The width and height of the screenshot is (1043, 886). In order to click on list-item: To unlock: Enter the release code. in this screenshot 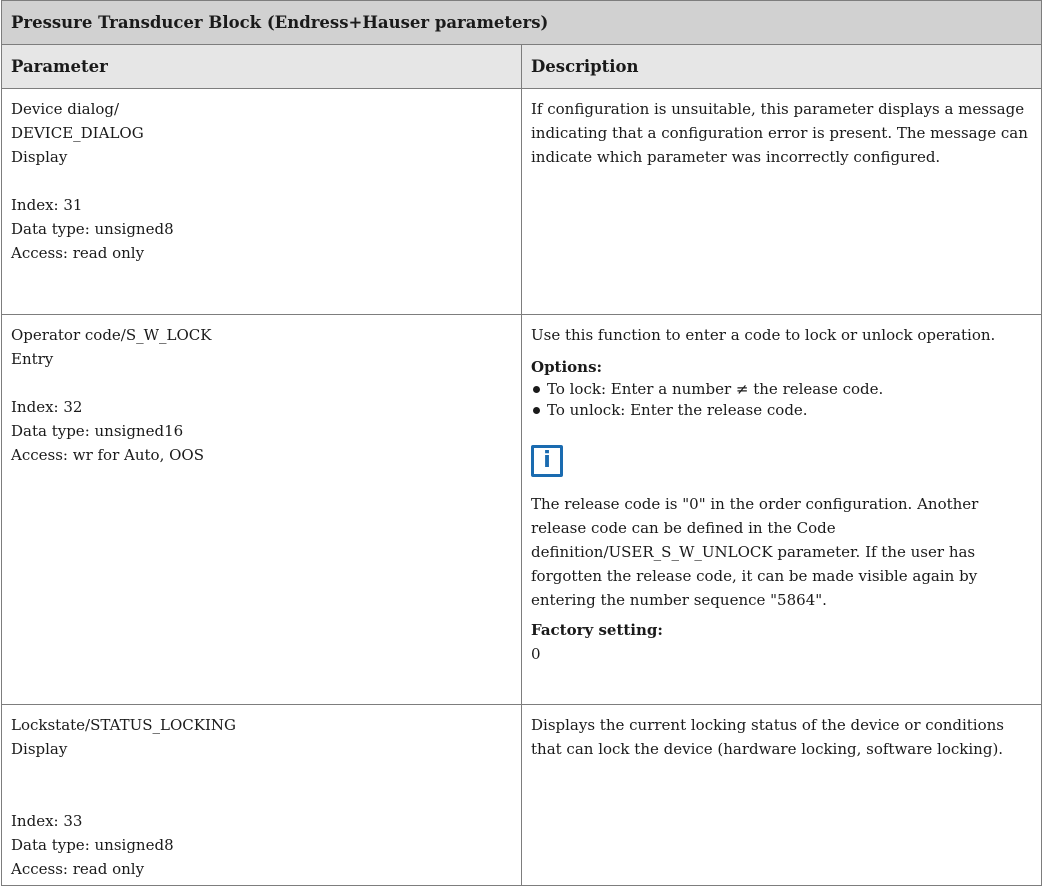, I will do `click(781, 410)`.